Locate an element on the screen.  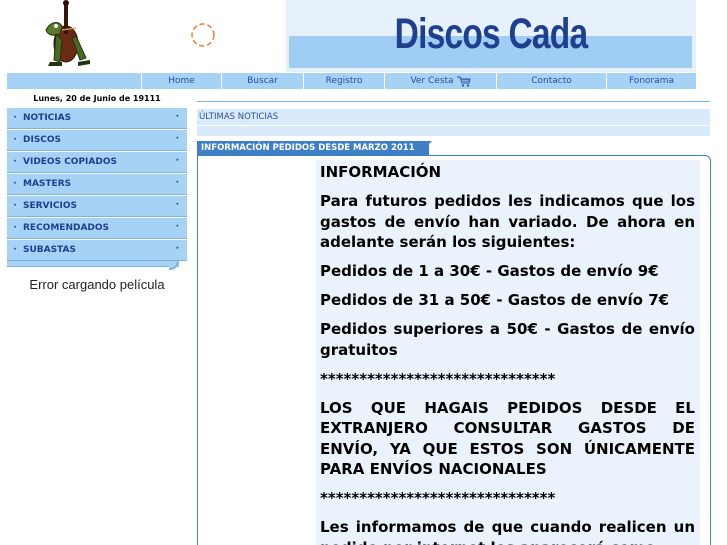
nav-ver-cesta-label: Ver Cesta is located at coordinates (432, 81).